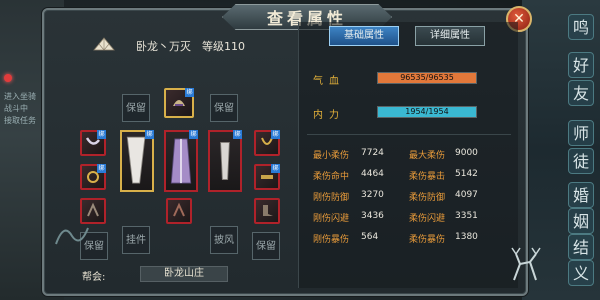 This screenshot has height=300, width=600. Describe the element at coordinates (581, 273) in the screenshot. I see `side-menu-item-9: 义` at that location.